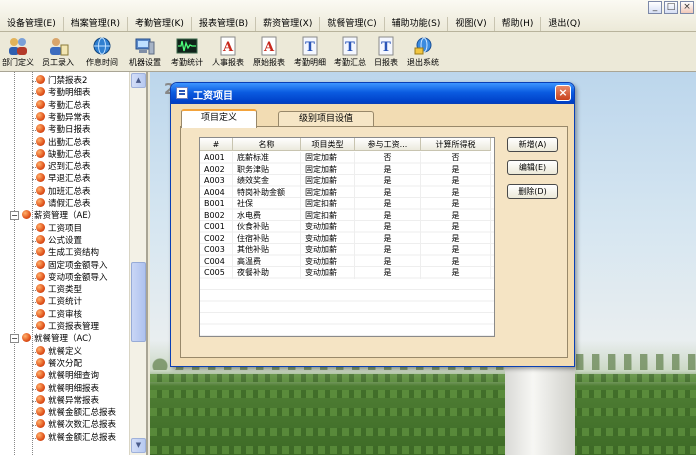 The image size is (696, 455). Describe the element at coordinates (138, 445) in the screenshot. I see `scroll-down-button: ▼` at that location.